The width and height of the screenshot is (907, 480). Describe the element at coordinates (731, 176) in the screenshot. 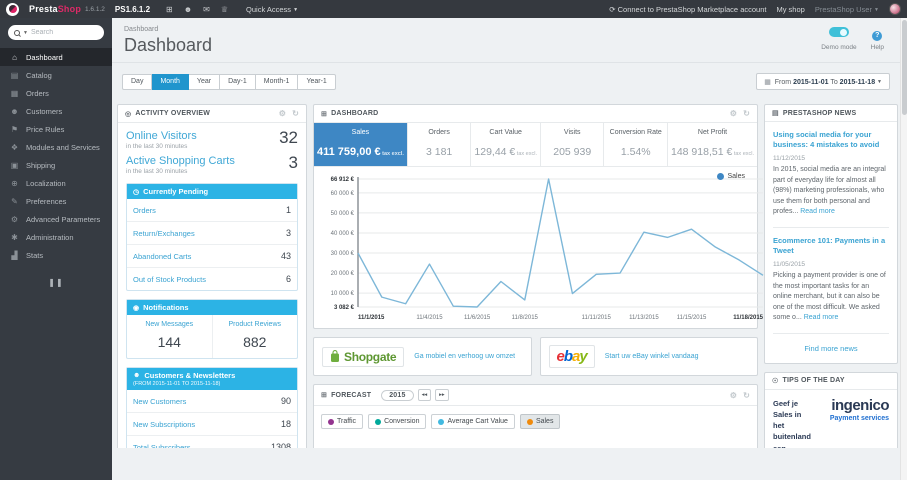

I see `chart-legend: Sales` at that location.